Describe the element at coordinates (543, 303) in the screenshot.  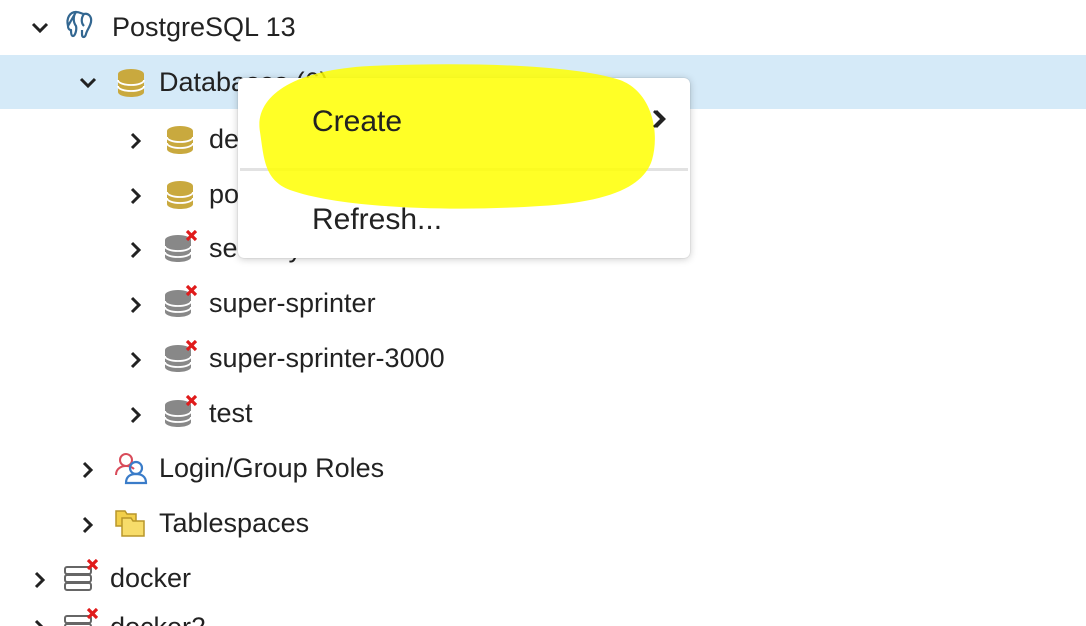
I see `tree-node-database: super-sprinter` at that location.